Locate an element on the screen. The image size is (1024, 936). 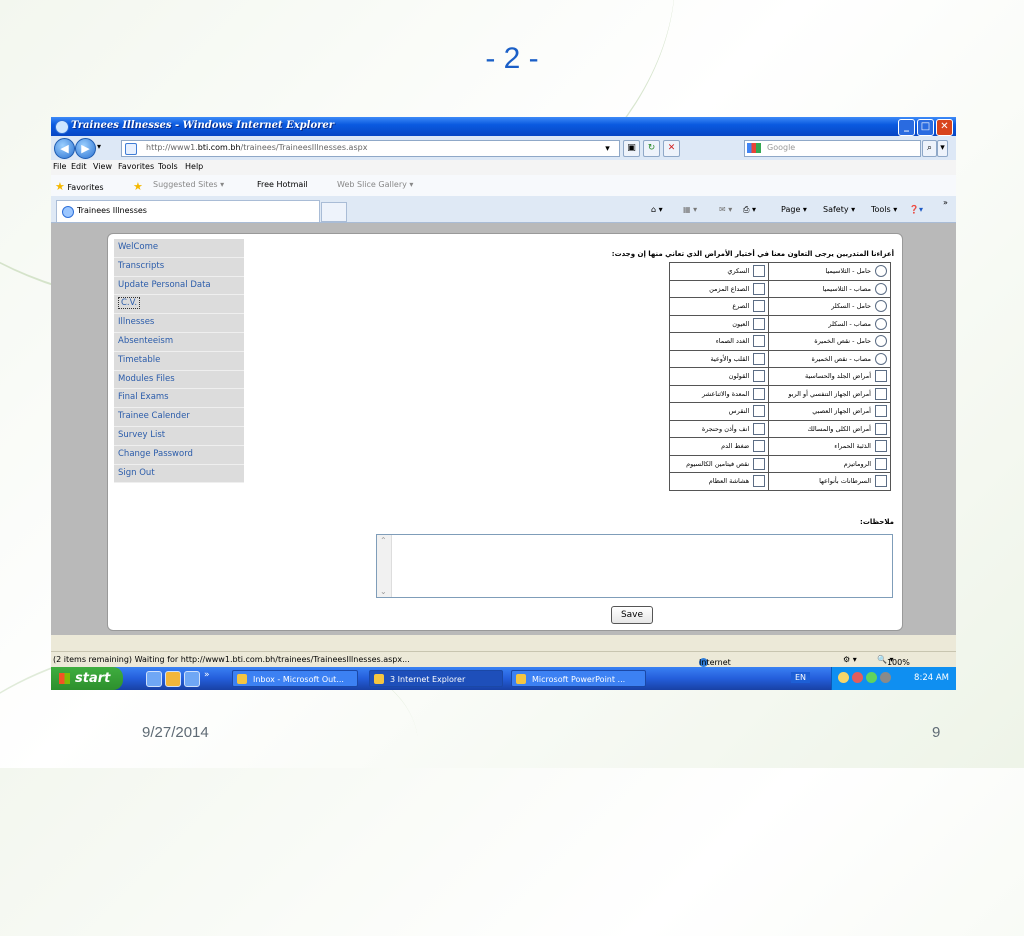
illness-label: انف وأذن وحنجرة is located at coordinates (725, 428).